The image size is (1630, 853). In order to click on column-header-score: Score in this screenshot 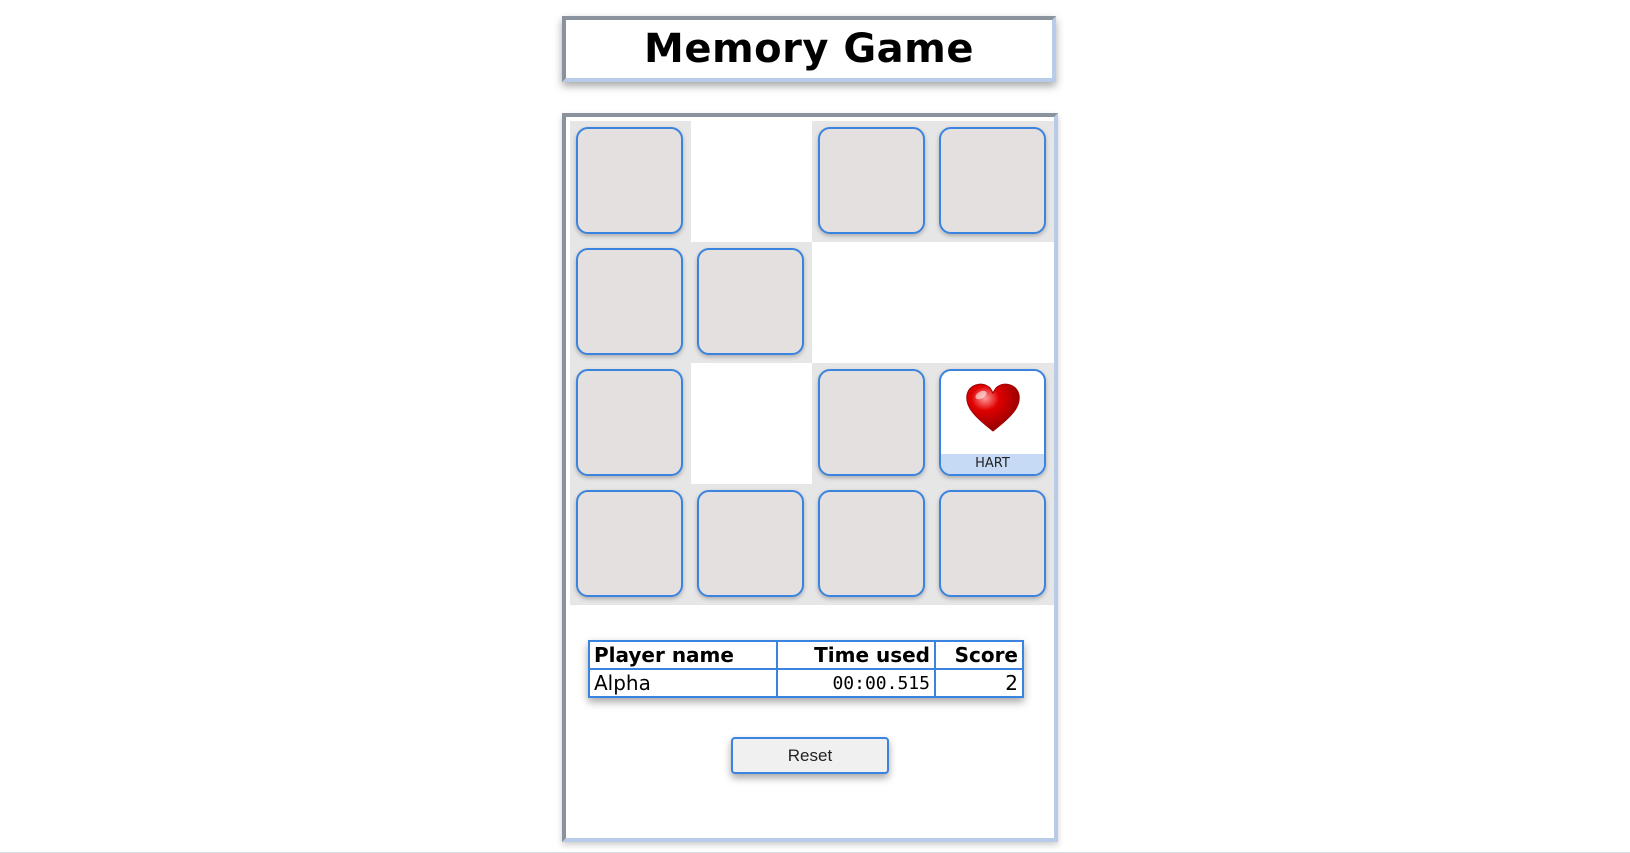, I will do `click(979, 655)`.